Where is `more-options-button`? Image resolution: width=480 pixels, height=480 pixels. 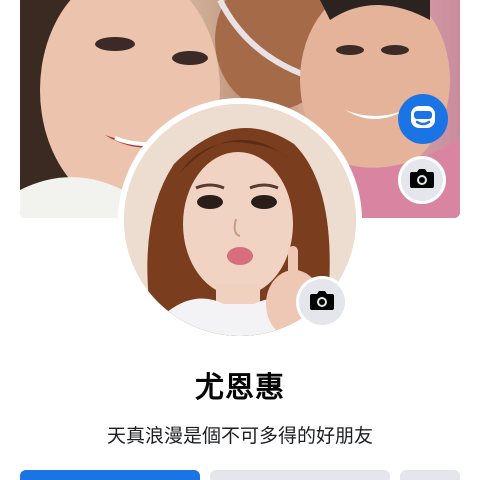
more-options-button is located at coordinates (430, 475).